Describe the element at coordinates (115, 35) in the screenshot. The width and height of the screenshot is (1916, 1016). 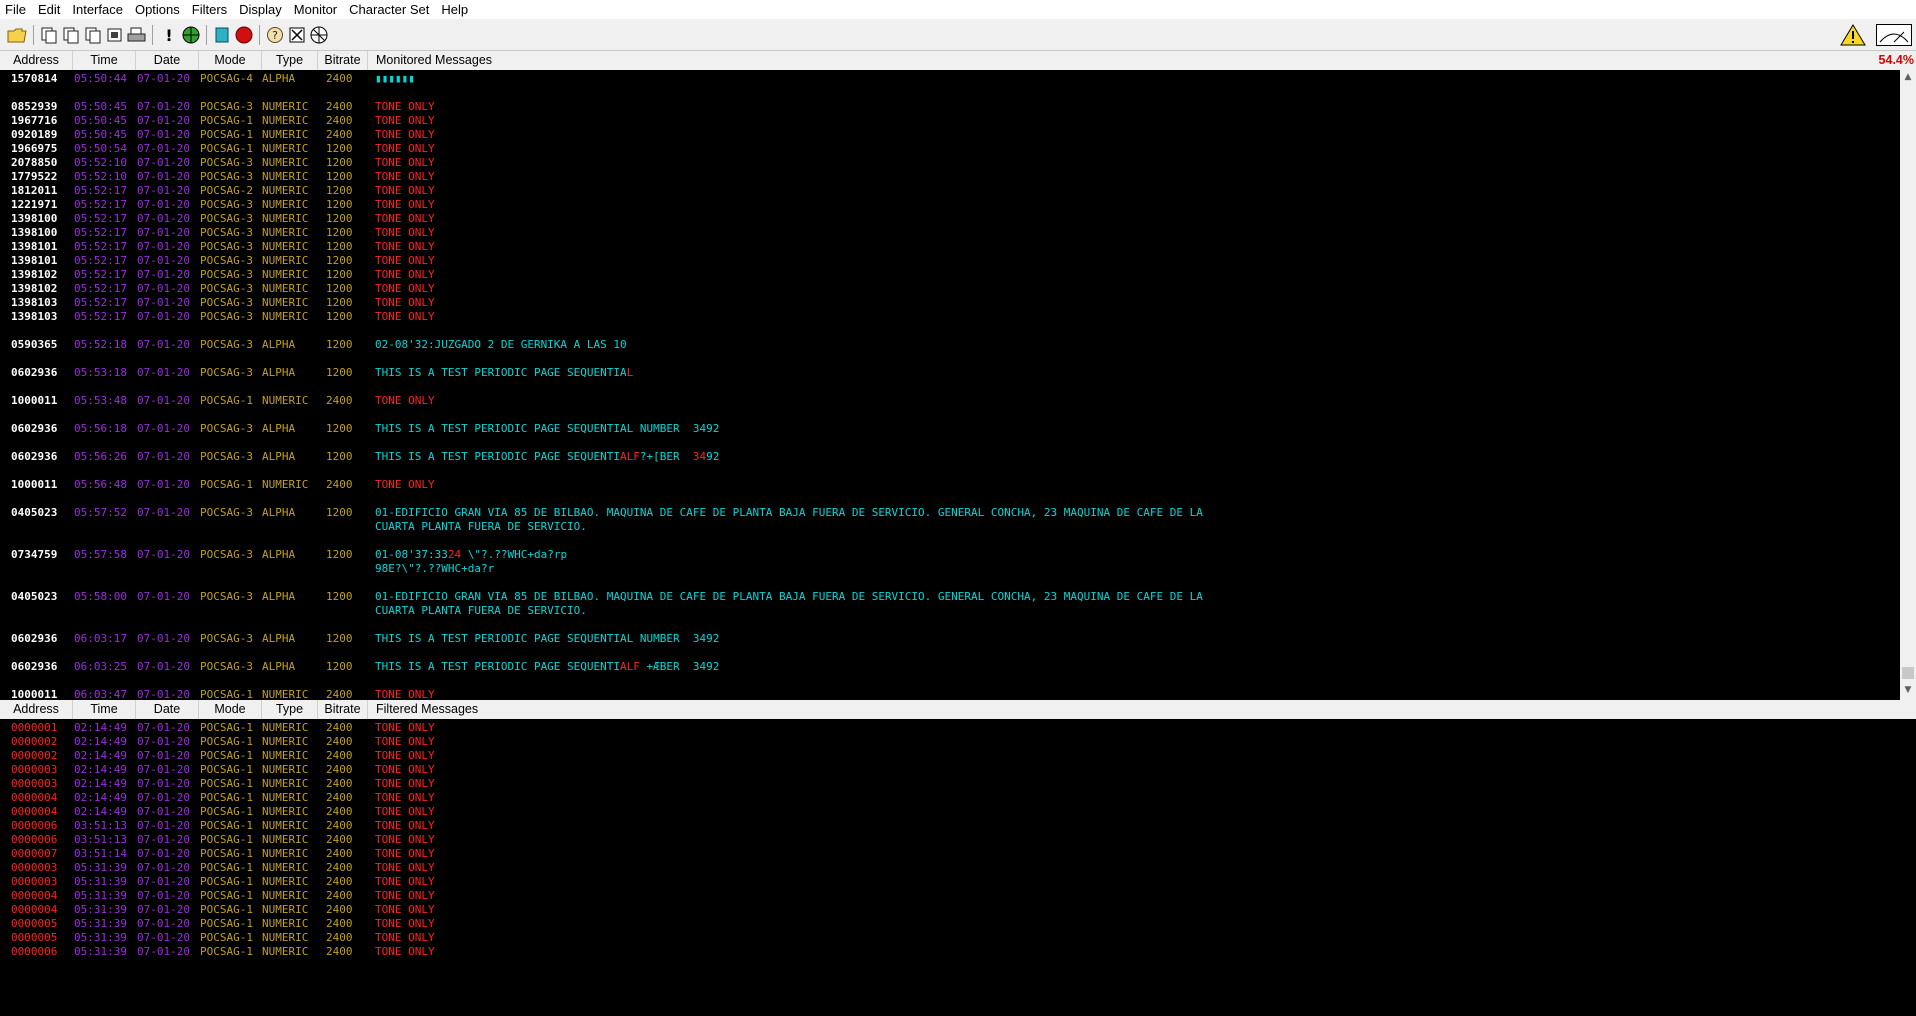
I see `clear-icon` at that location.